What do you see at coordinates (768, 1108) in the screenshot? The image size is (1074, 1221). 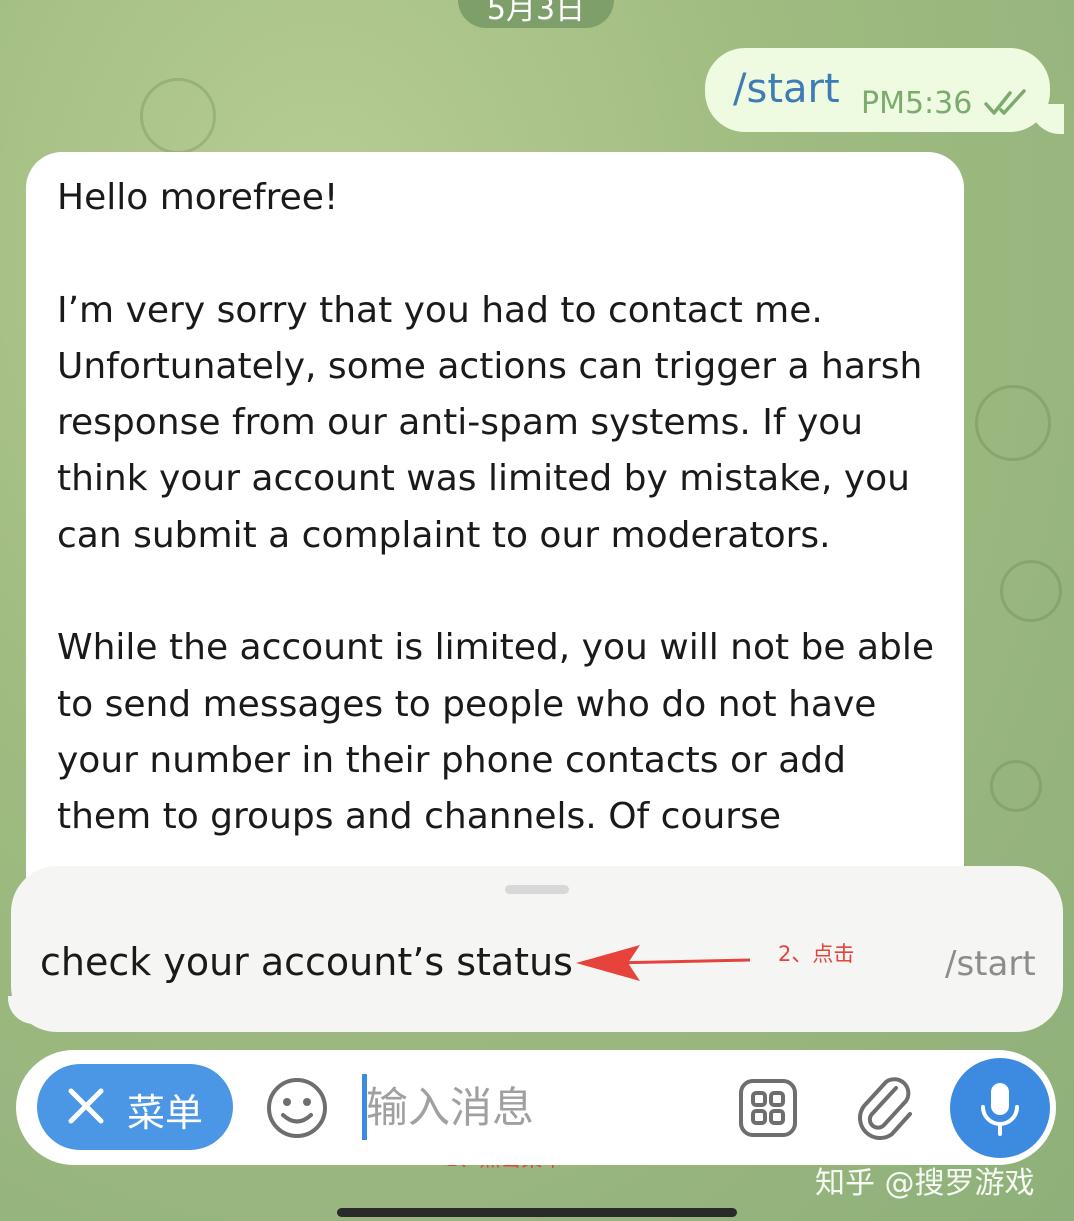 I see `grid-icon` at bounding box center [768, 1108].